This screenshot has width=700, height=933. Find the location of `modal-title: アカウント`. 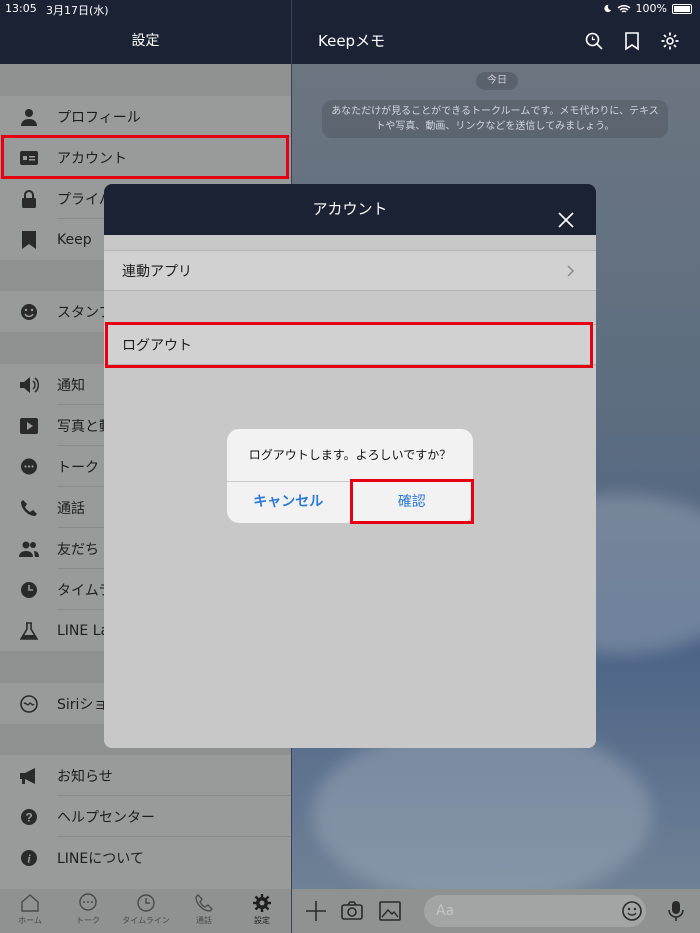

modal-title: アカウント is located at coordinates (350, 209).